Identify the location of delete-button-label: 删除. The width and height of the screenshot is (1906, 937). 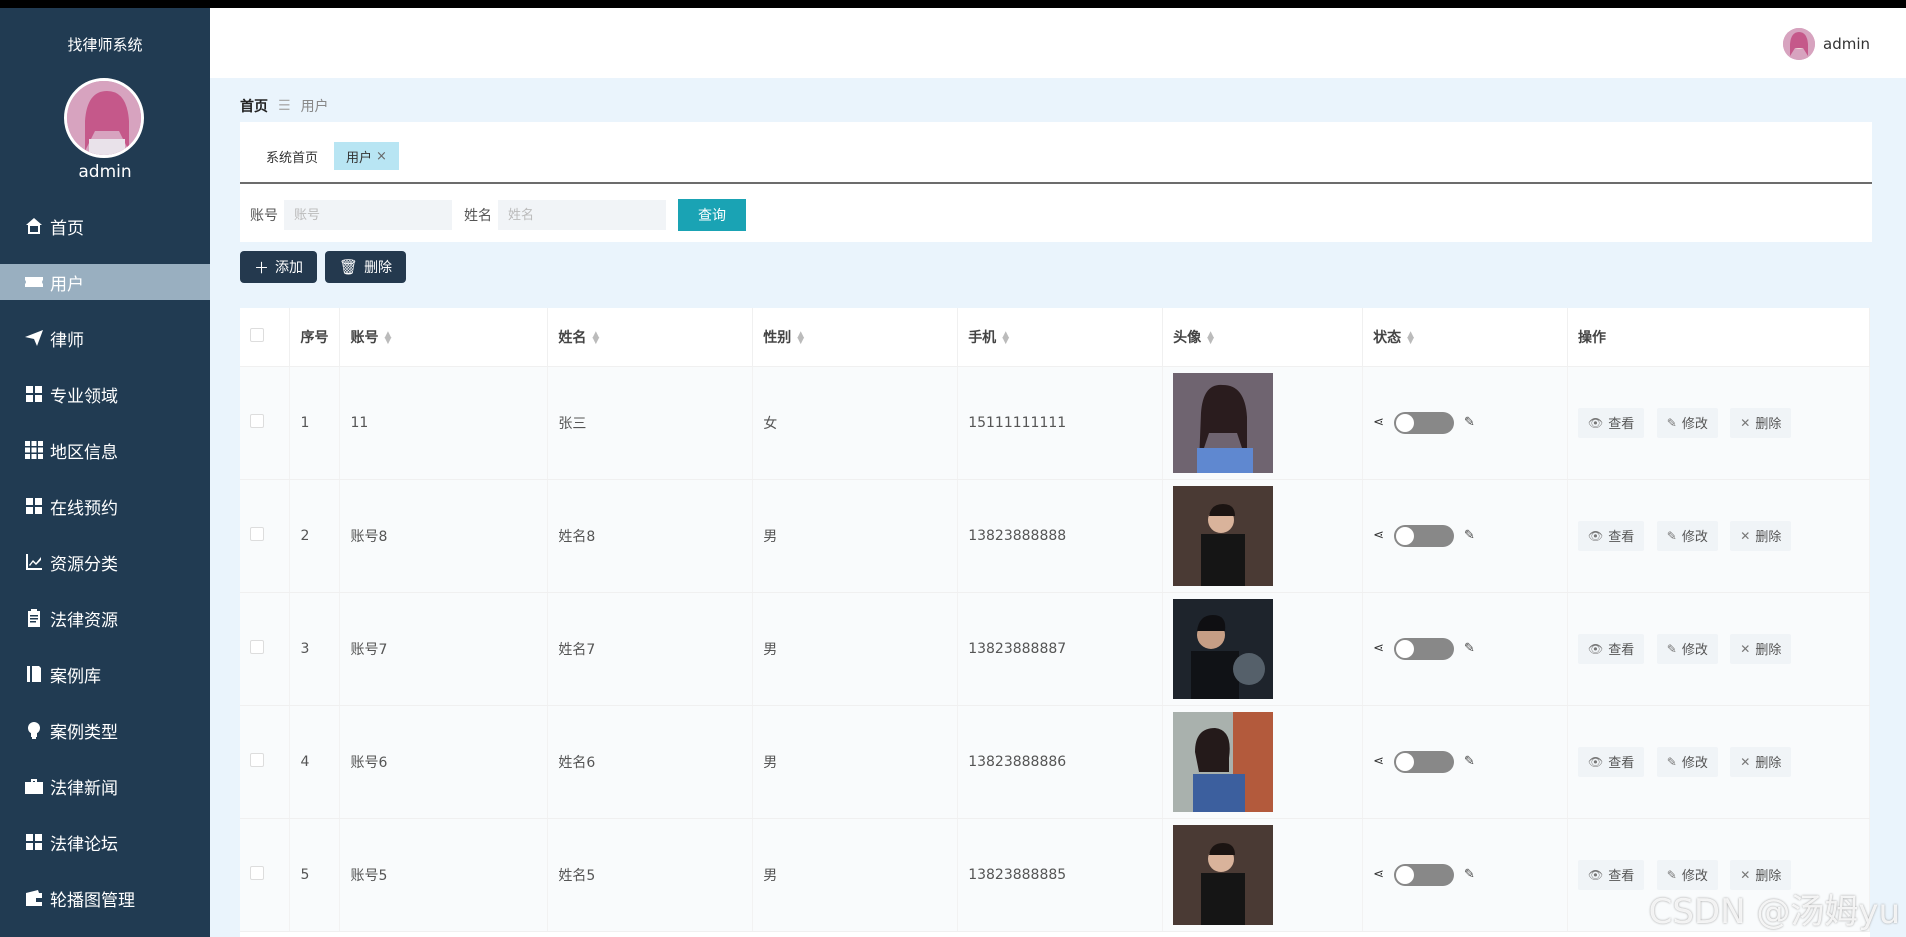
(378, 268).